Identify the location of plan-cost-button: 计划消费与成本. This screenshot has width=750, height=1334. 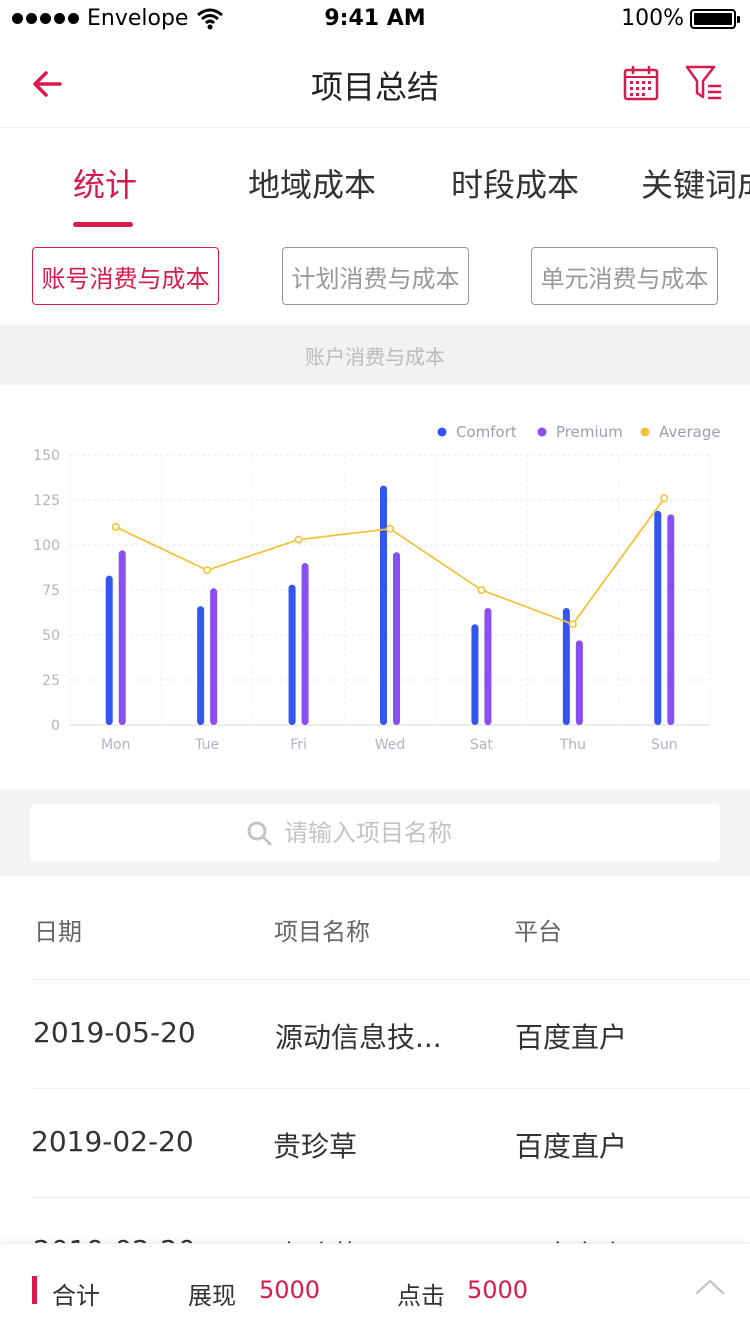
(375, 276).